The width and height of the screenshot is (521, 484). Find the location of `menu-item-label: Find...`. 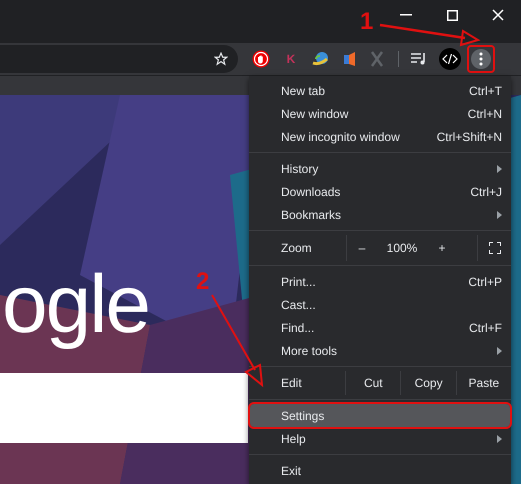

menu-item-label: Find... is located at coordinates (297, 328).